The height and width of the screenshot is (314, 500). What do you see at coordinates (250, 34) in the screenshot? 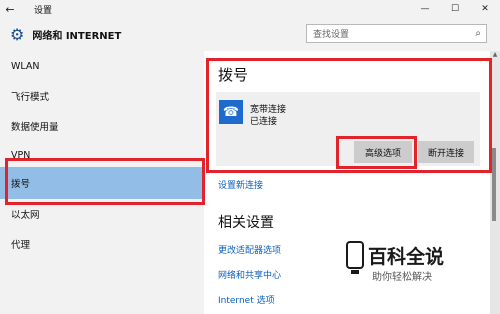
I see `settings-header: ⚙ 网络和 INTERNET 查找设置 ⌕` at bounding box center [250, 34].